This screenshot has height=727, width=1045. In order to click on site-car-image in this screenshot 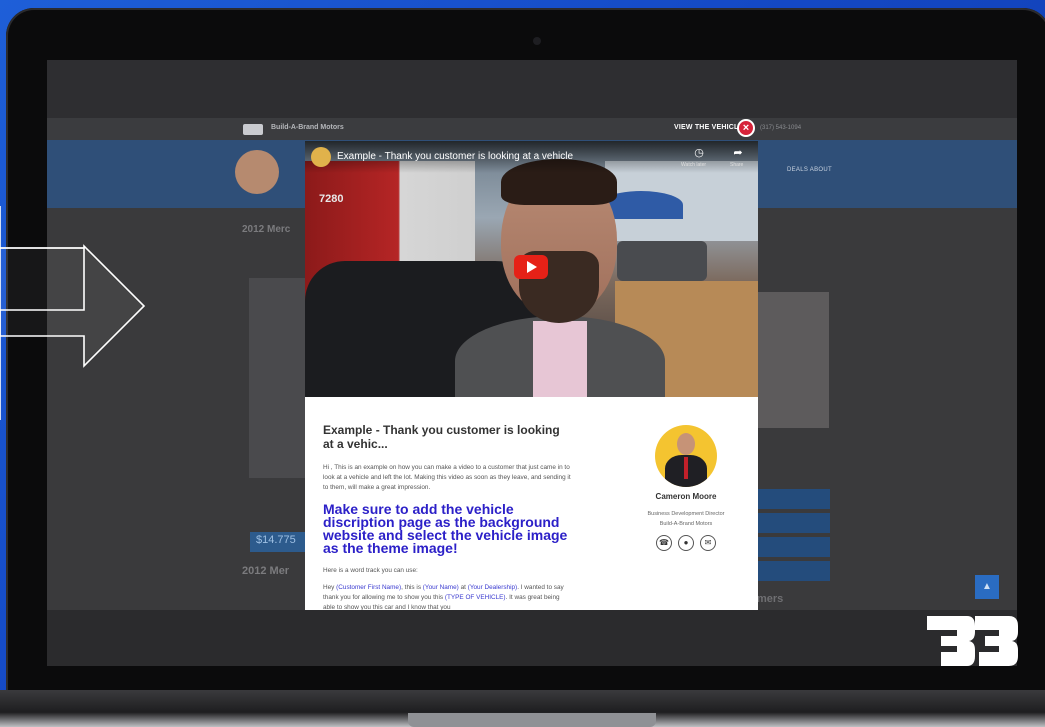, I will do `click(279, 378)`.